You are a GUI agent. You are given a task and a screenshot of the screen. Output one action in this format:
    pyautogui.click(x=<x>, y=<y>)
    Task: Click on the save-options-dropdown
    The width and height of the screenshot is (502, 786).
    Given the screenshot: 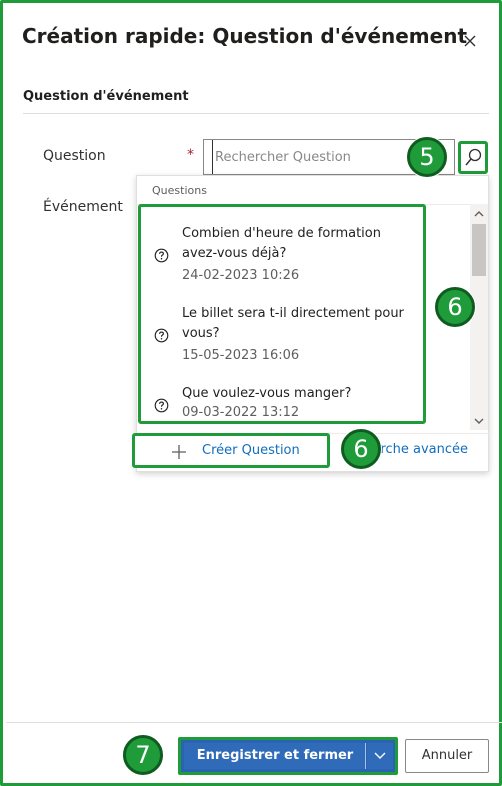 What is the action you would take?
    pyautogui.click(x=380, y=756)
    